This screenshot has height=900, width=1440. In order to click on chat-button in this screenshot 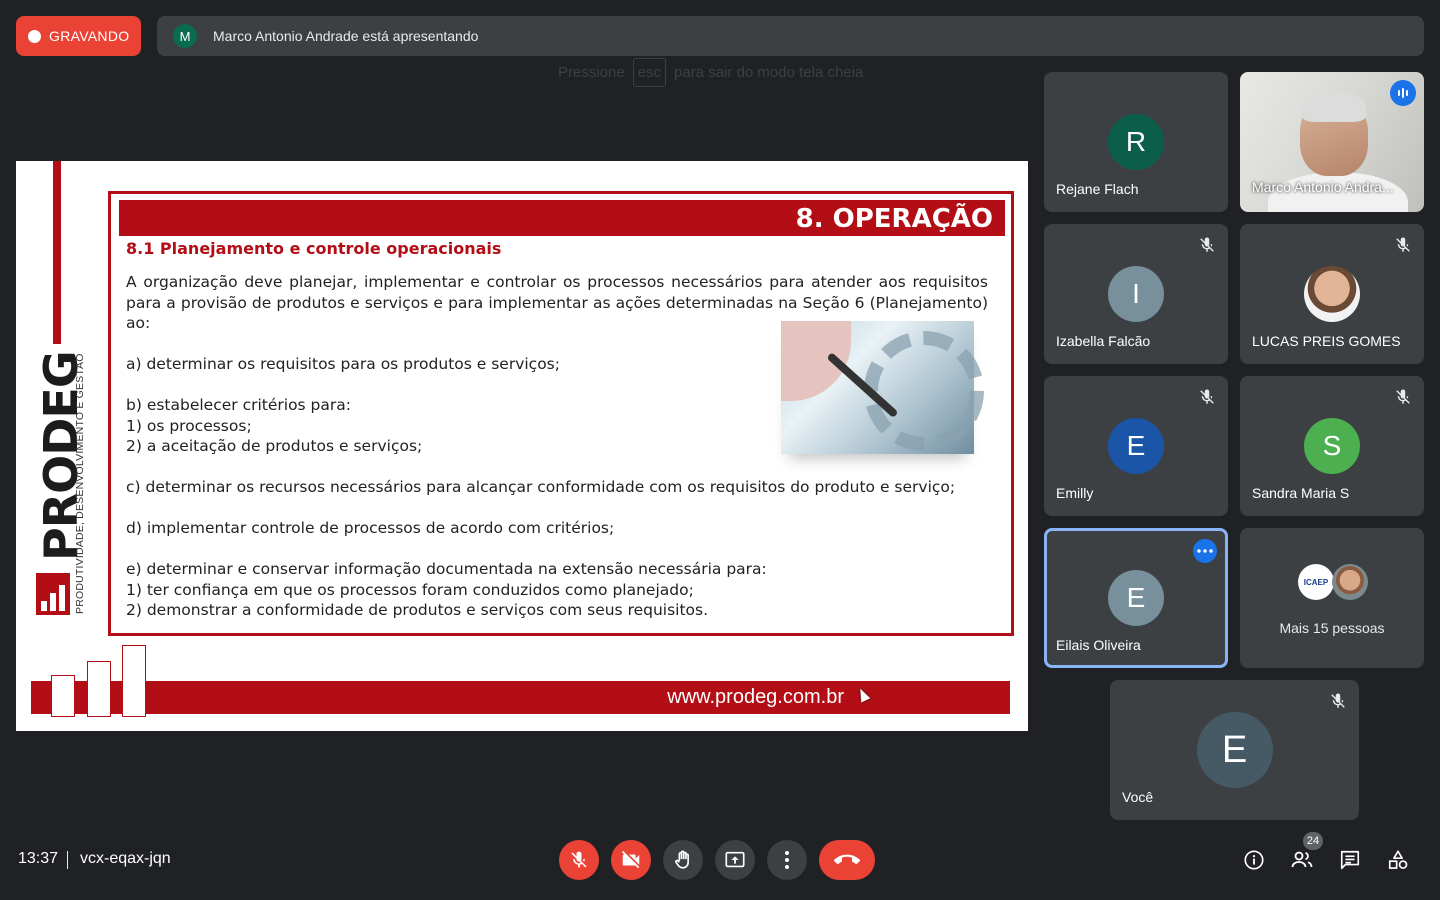, I will do `click(1350, 860)`.